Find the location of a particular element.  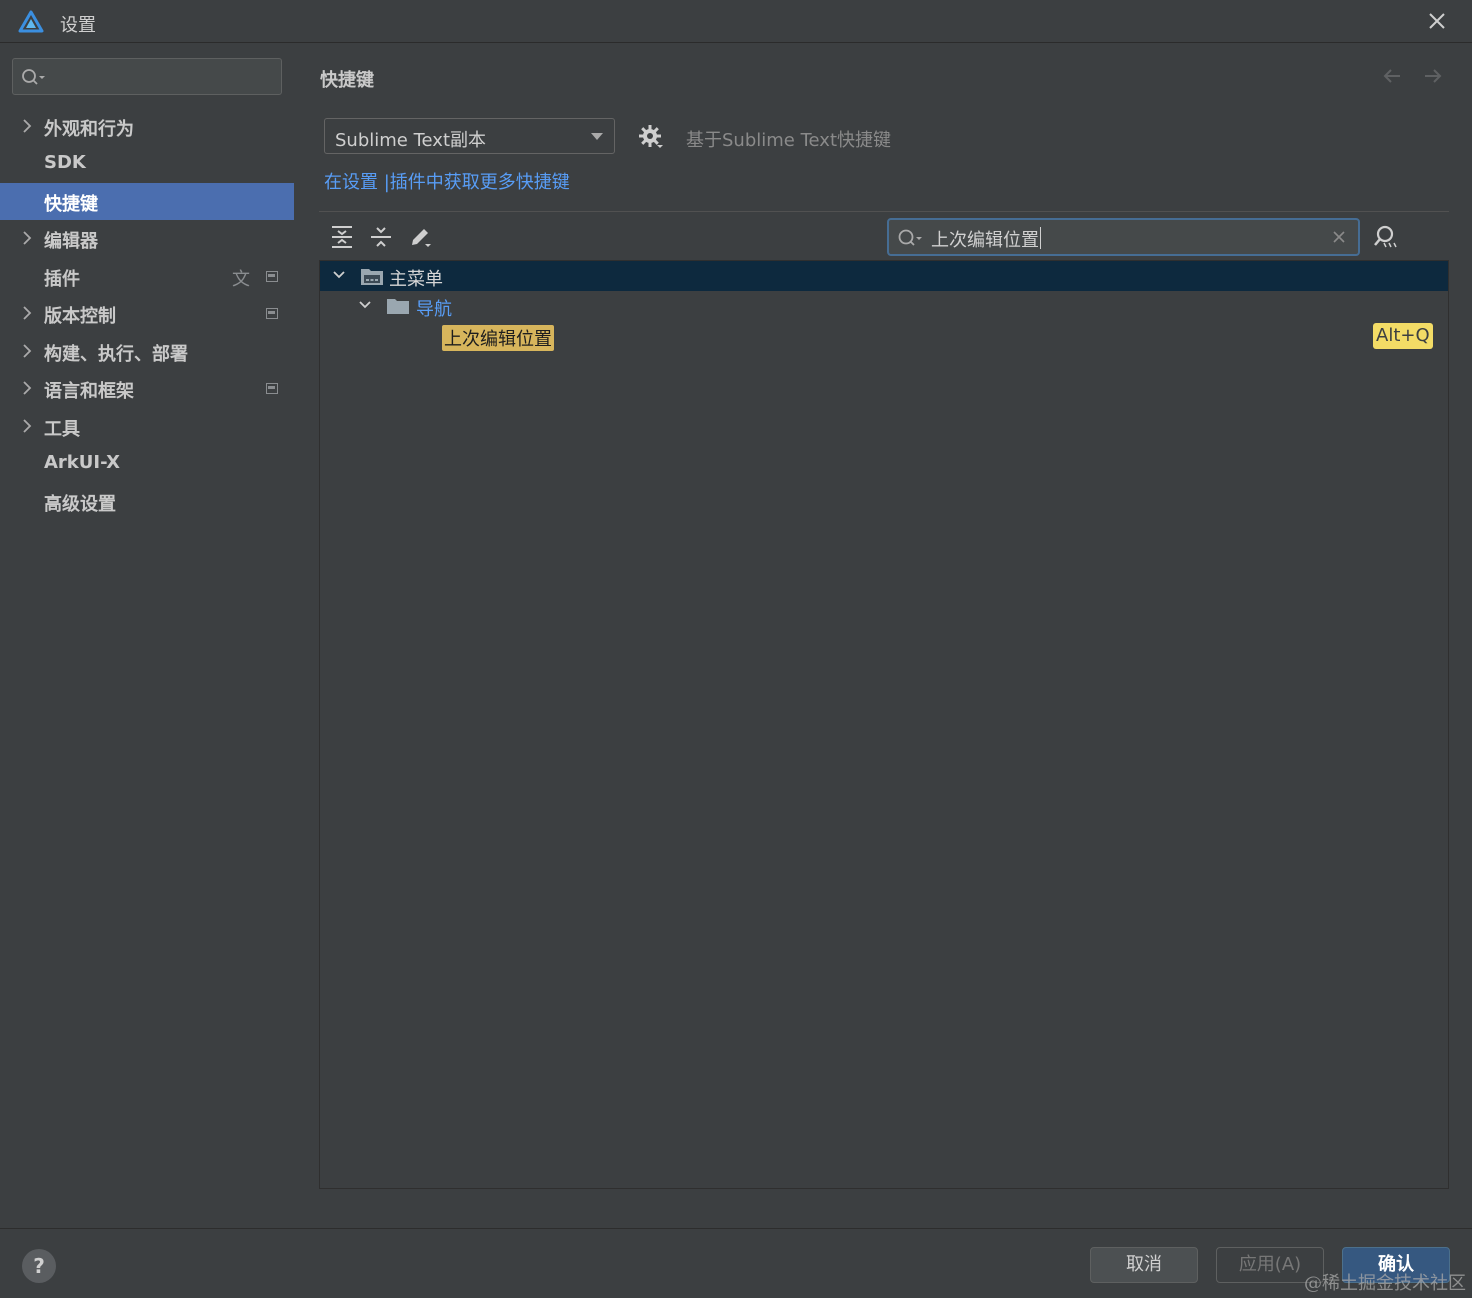

sidebar-item-appearance: 外观和行为 is located at coordinates (147, 126).